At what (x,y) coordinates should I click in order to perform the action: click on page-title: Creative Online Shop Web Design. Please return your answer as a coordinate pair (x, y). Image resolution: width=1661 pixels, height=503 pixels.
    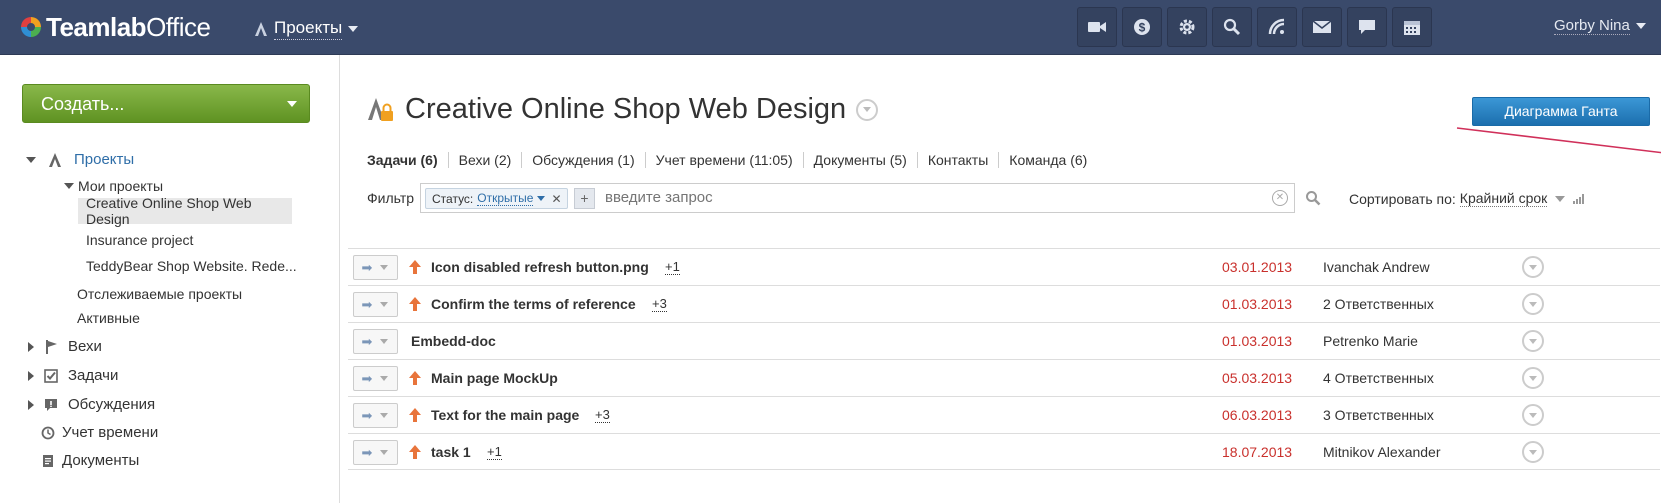
    Looking at the image, I should click on (623, 109).